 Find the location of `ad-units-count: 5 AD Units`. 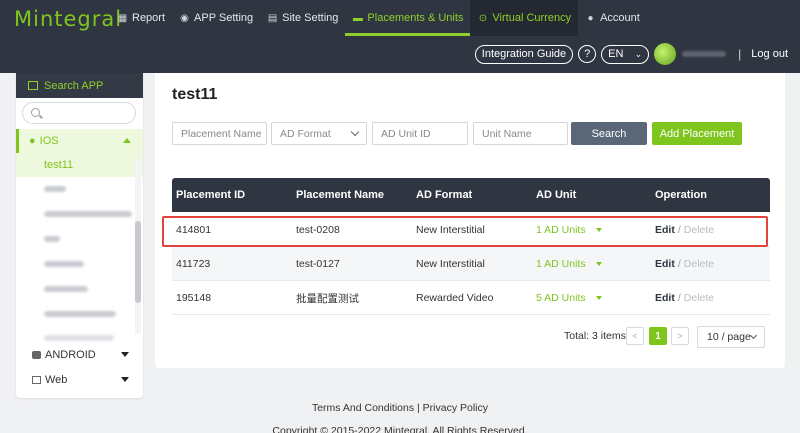

ad-units-count: 5 AD Units is located at coordinates (561, 298).